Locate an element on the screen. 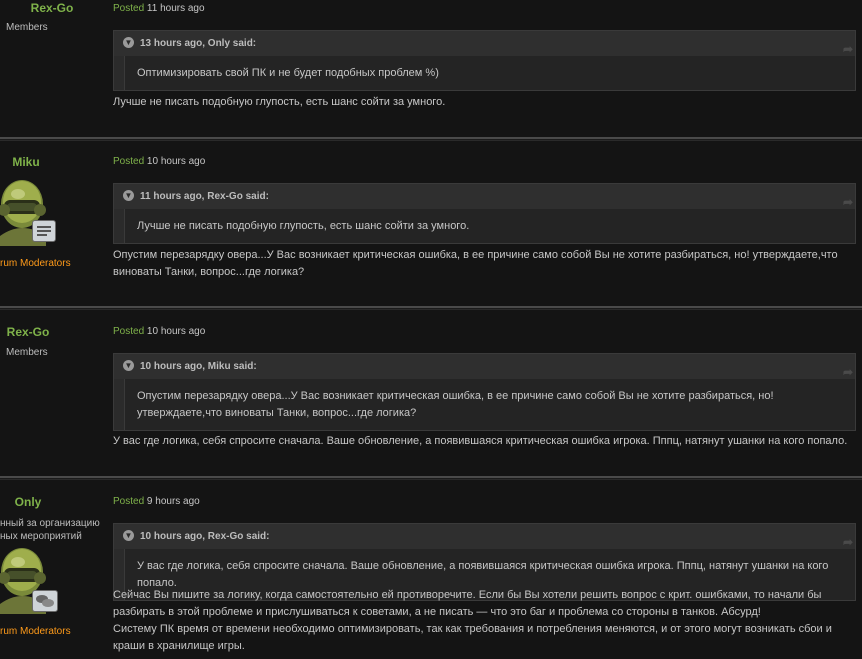 This screenshot has height=659, width=862. quote-header: ▼ 10 hours ago, Rex-Go said: ➦ is located at coordinates (484, 536).